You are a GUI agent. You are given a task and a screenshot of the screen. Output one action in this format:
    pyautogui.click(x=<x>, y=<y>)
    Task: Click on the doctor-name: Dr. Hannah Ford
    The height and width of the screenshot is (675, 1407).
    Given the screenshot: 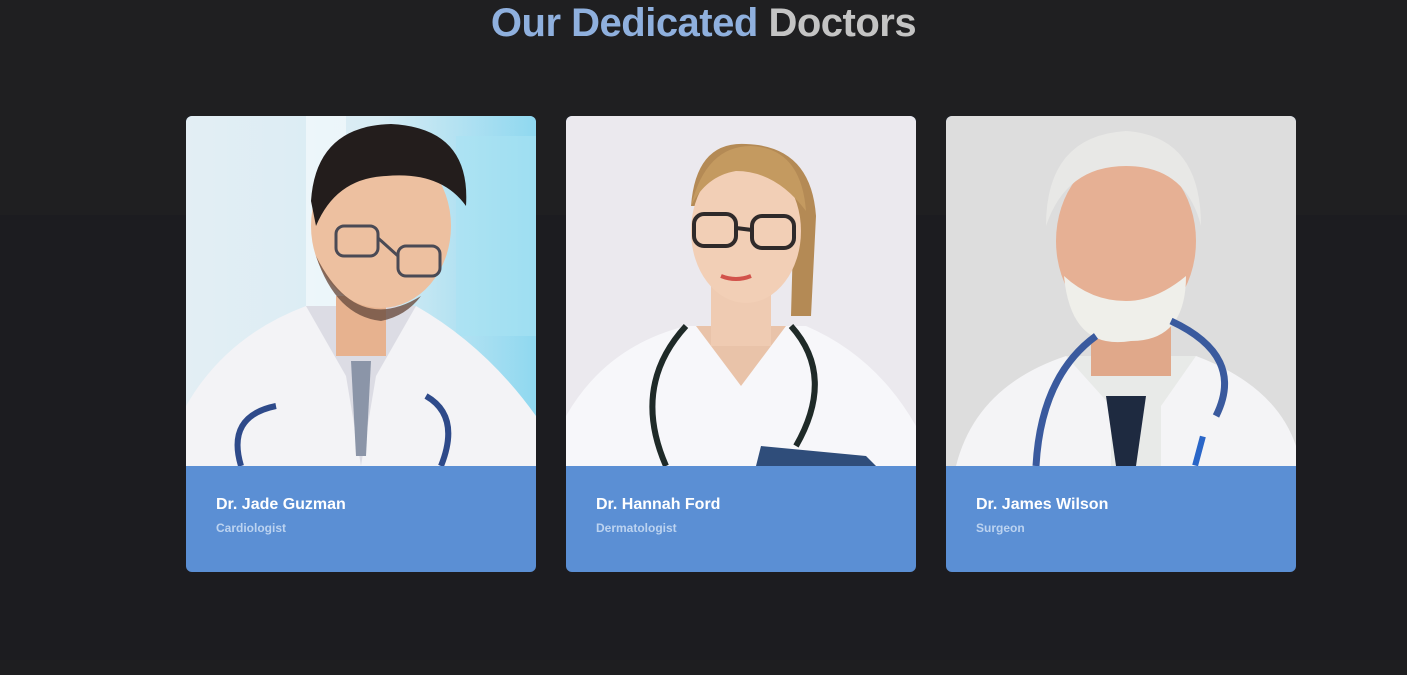 What is the action you would take?
    pyautogui.click(x=658, y=504)
    